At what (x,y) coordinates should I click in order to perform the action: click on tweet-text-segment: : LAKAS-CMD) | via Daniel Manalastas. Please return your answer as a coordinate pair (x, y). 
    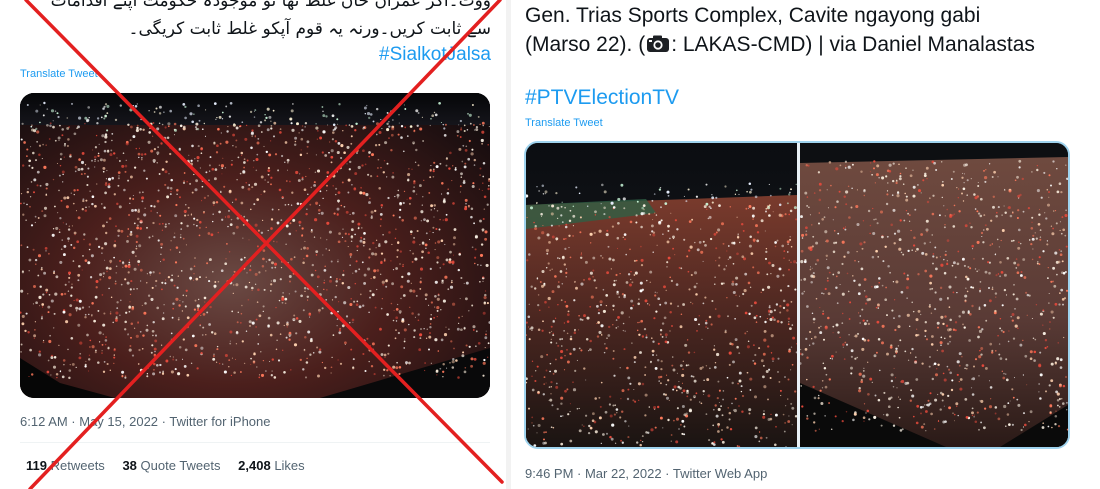
    Looking at the image, I should click on (853, 44).